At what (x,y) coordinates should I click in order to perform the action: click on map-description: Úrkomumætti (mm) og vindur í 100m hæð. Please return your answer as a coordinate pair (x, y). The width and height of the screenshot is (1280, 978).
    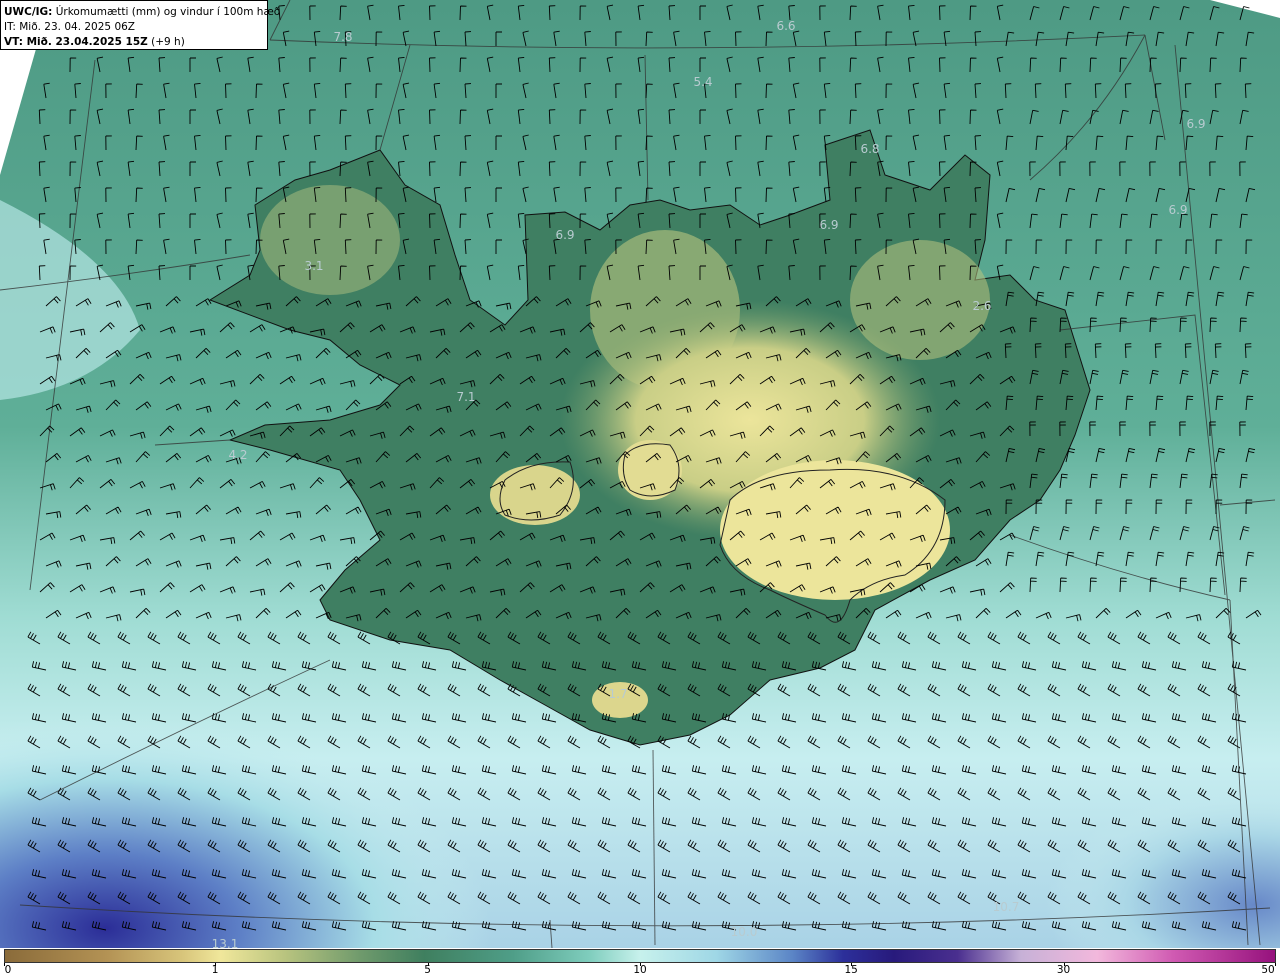
    Looking at the image, I should click on (168, 12).